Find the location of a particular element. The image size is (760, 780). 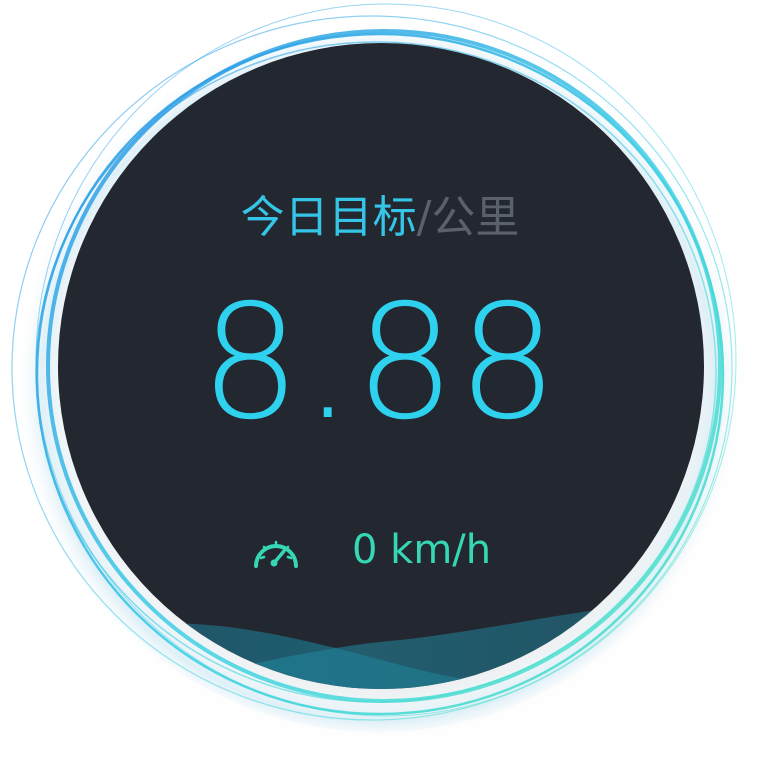

goal-value: 8.88 is located at coordinates (380, 363).